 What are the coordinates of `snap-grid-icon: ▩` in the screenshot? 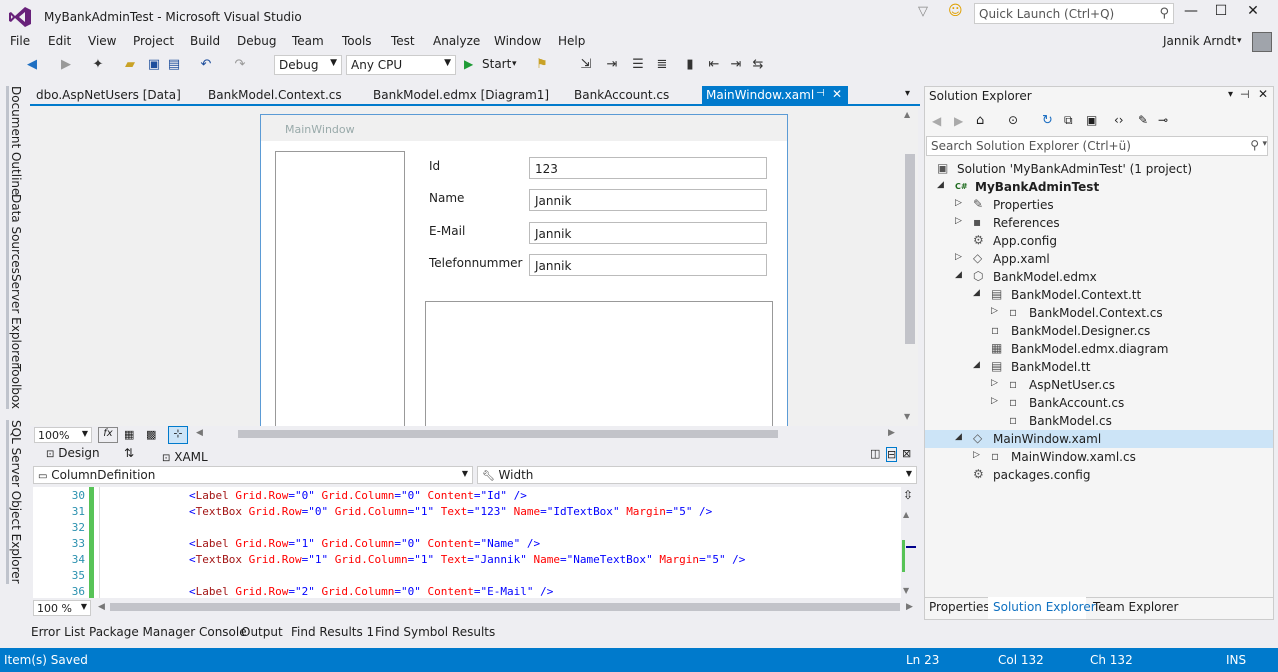 It's located at (151, 434).